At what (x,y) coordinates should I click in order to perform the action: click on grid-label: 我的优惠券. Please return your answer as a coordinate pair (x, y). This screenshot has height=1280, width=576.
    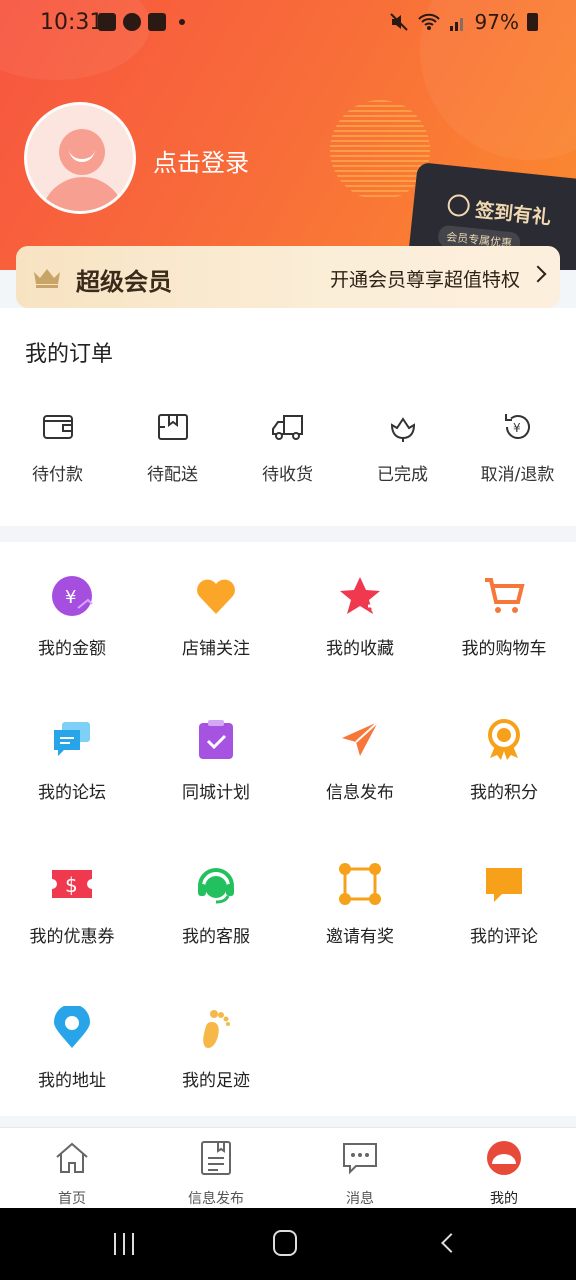
    Looking at the image, I should click on (72, 937).